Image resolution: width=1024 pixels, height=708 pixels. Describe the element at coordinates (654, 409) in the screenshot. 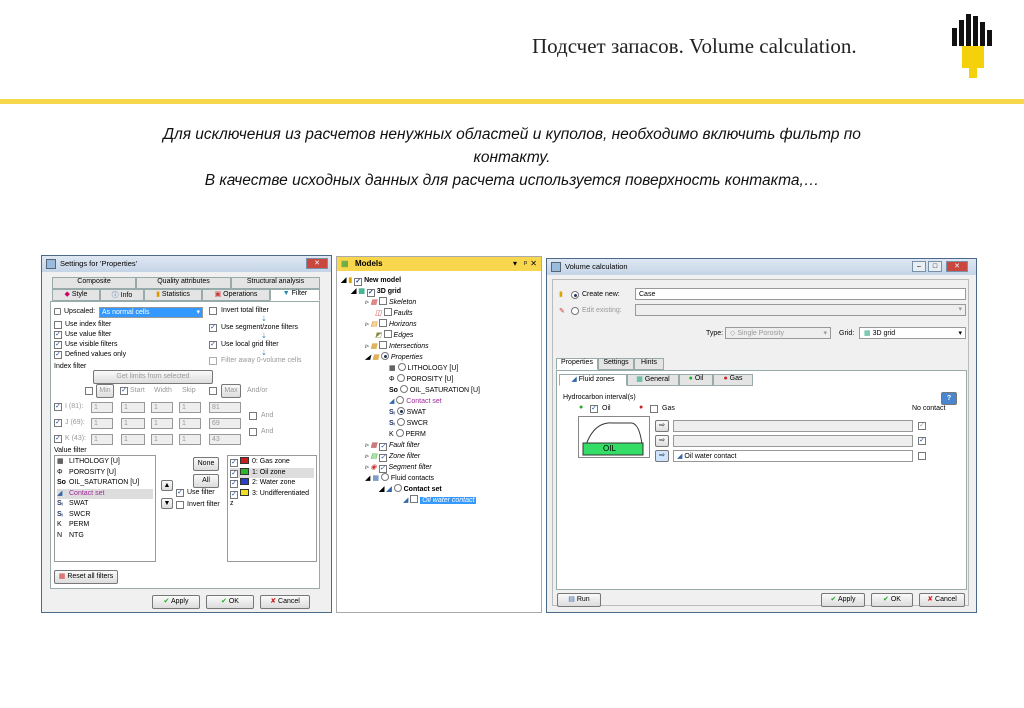

I see `gas-checkbox` at that location.